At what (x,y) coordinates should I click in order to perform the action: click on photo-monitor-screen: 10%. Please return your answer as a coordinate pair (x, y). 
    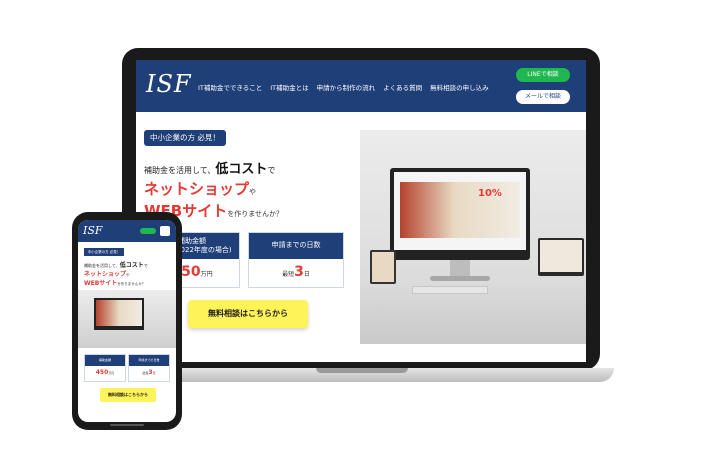
    Looking at the image, I should click on (460, 211).